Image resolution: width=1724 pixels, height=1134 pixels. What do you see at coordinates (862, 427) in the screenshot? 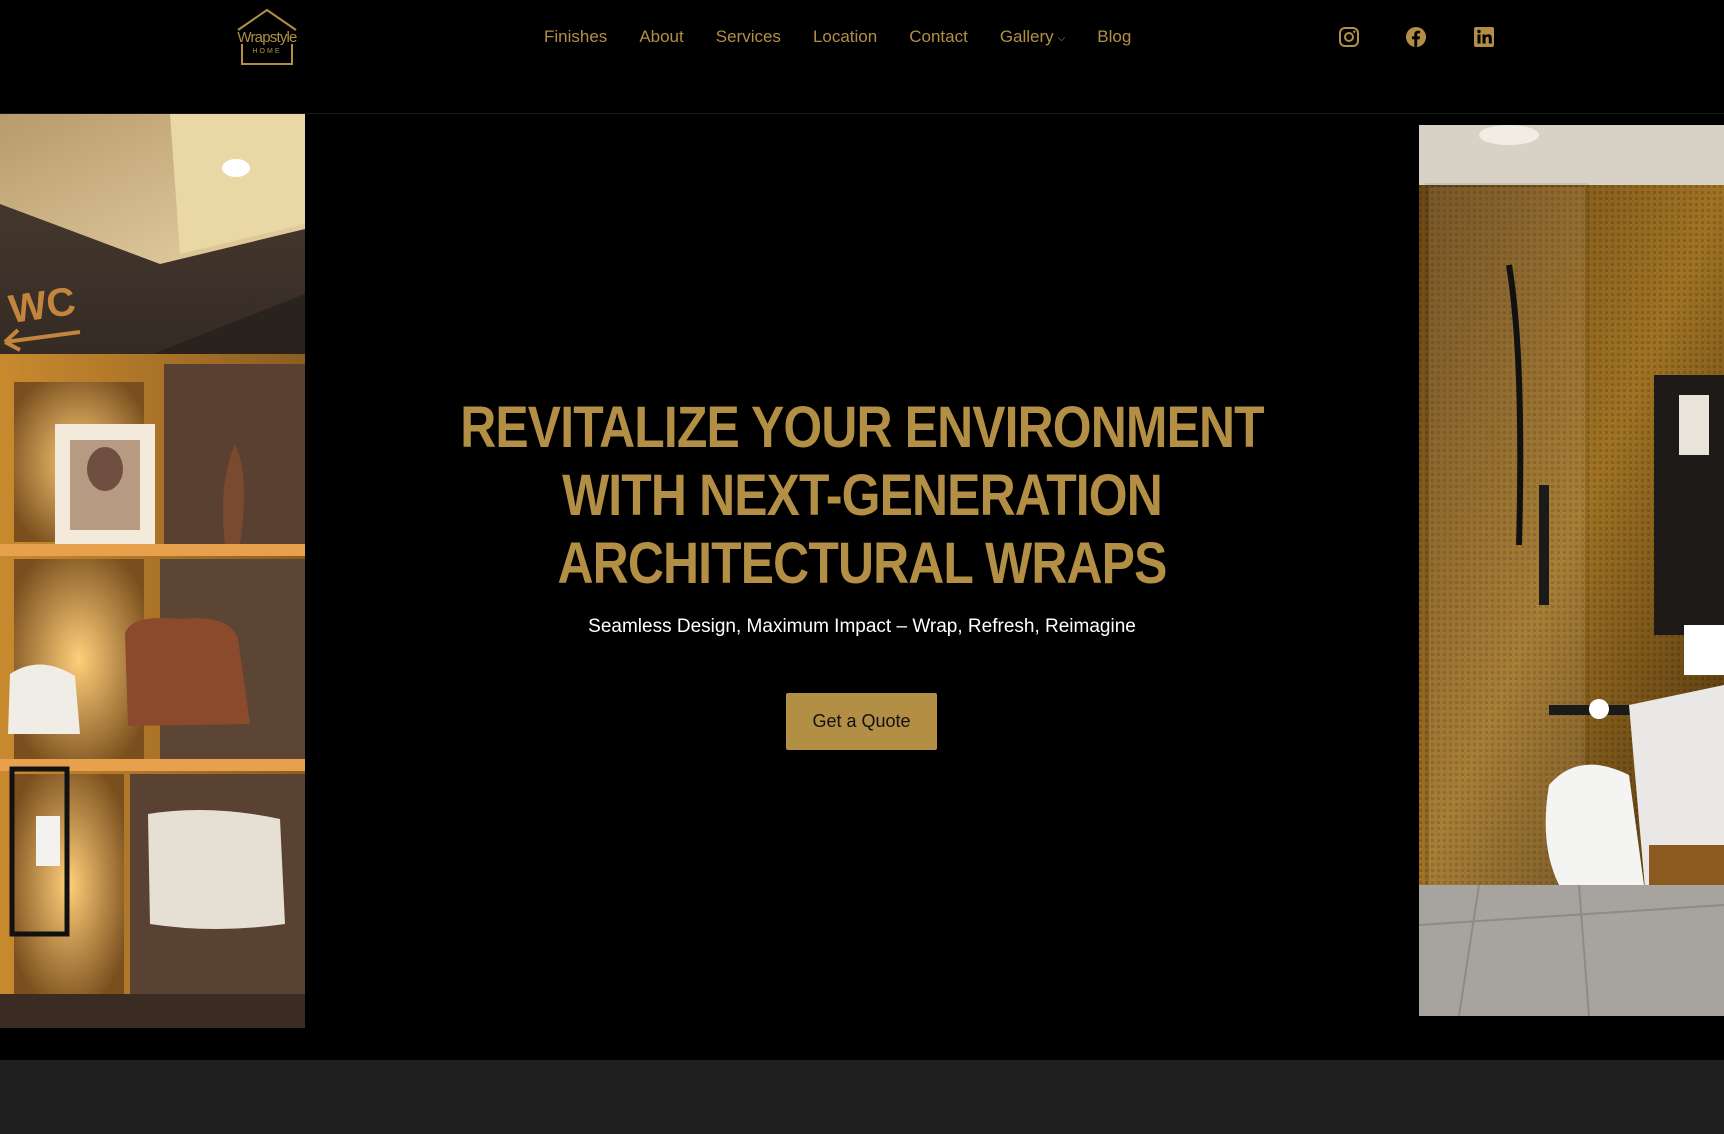
I see `hero-title-line1: REVITALIZE YOUR ENVIRONMENT` at bounding box center [862, 427].